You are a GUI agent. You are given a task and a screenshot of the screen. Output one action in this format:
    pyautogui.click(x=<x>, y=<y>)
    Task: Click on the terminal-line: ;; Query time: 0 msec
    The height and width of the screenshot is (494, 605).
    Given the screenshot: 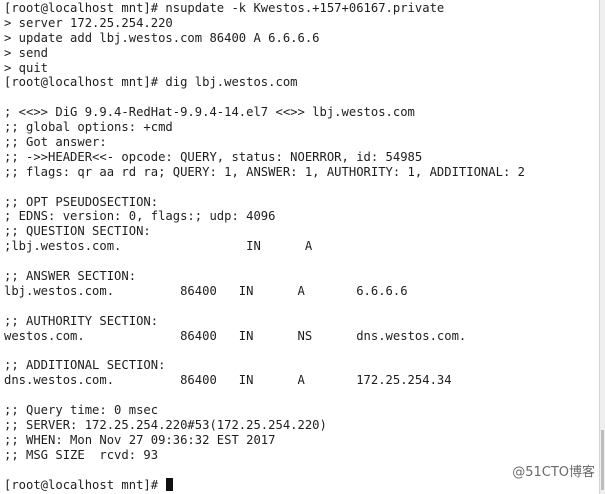 What is the action you would take?
    pyautogui.click(x=81, y=410)
    